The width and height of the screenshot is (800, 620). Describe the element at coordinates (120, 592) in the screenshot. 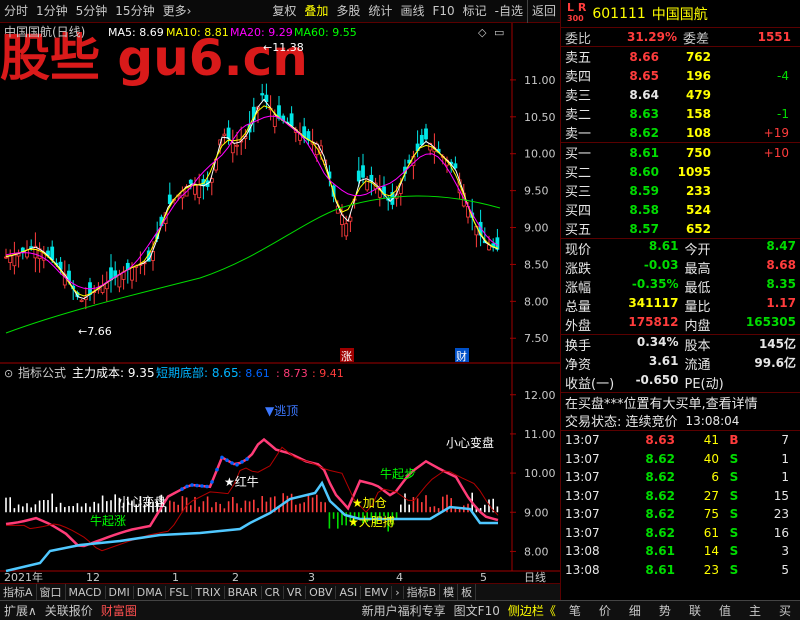

I see `tab-dmi: DMI` at that location.